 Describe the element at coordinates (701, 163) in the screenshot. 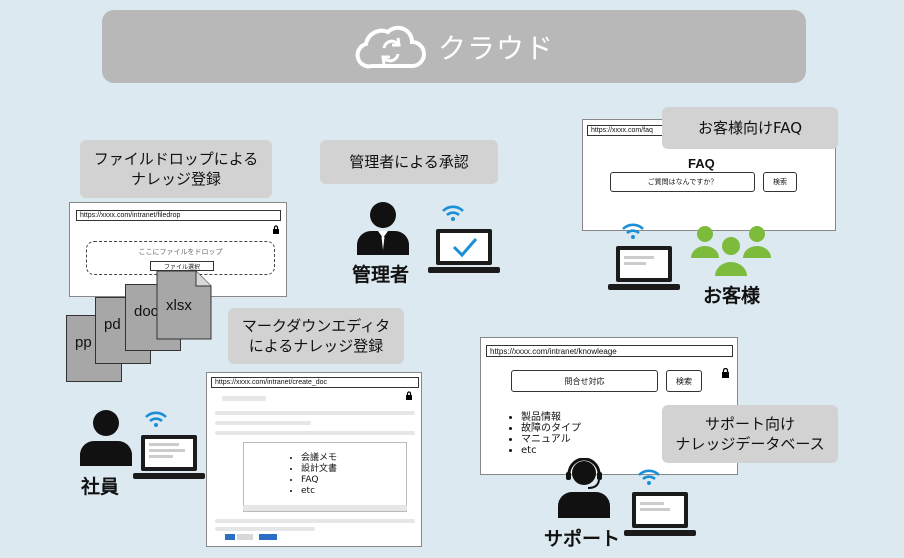

I see `faq-heading: FAQ` at that location.